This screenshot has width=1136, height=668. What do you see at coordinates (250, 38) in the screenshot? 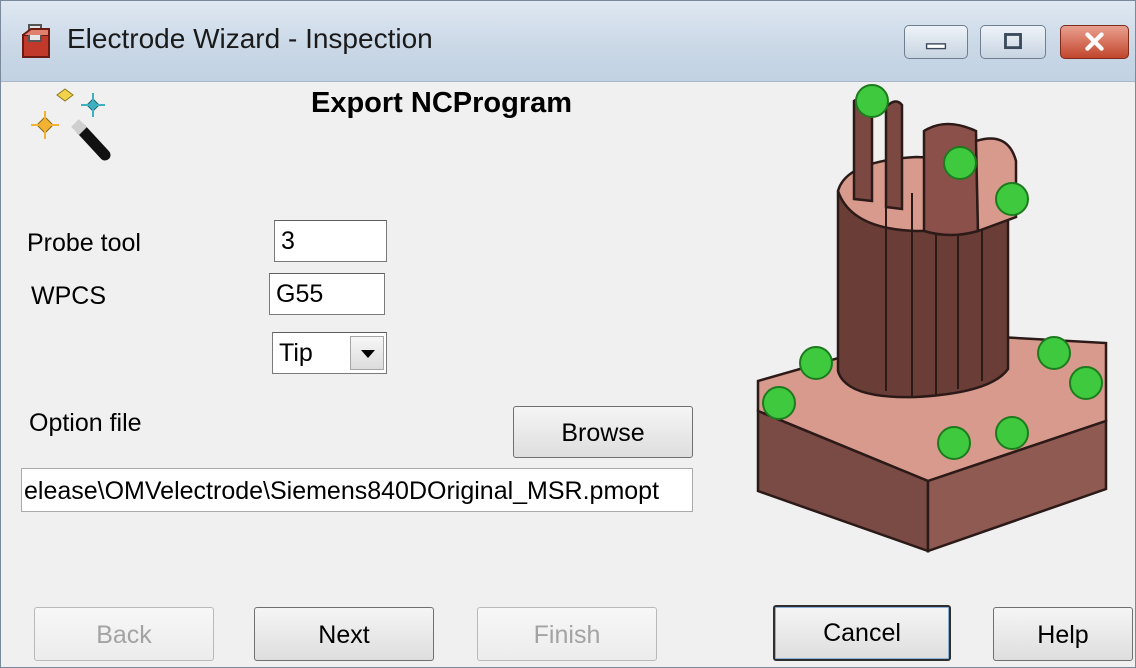
I see `window-title: Electrode Wizard - Inspection` at bounding box center [250, 38].